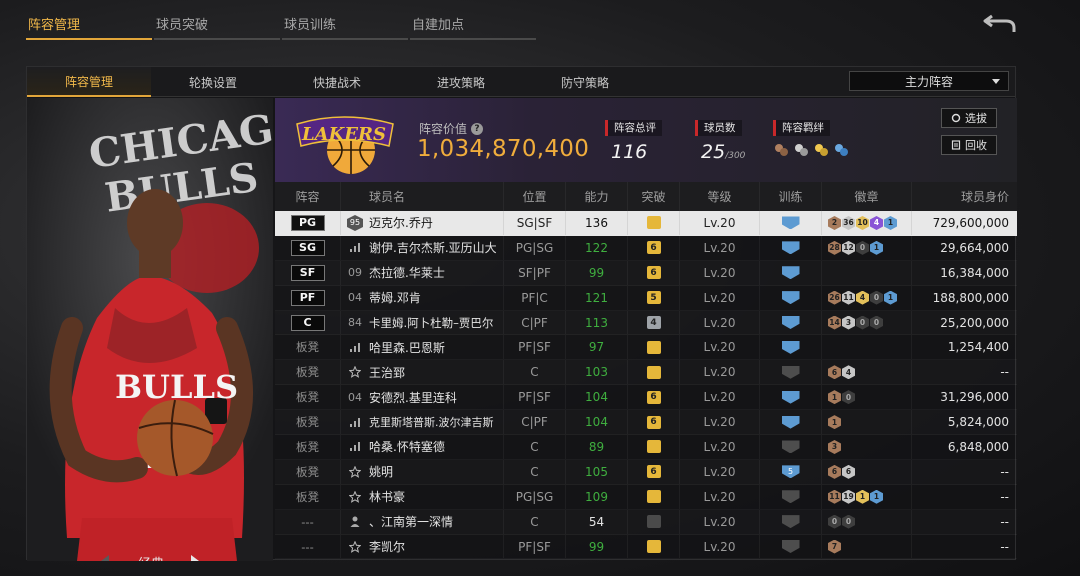 The height and width of the screenshot is (576, 1080). I want to click on header-breakthrough: 突破, so click(654, 196).